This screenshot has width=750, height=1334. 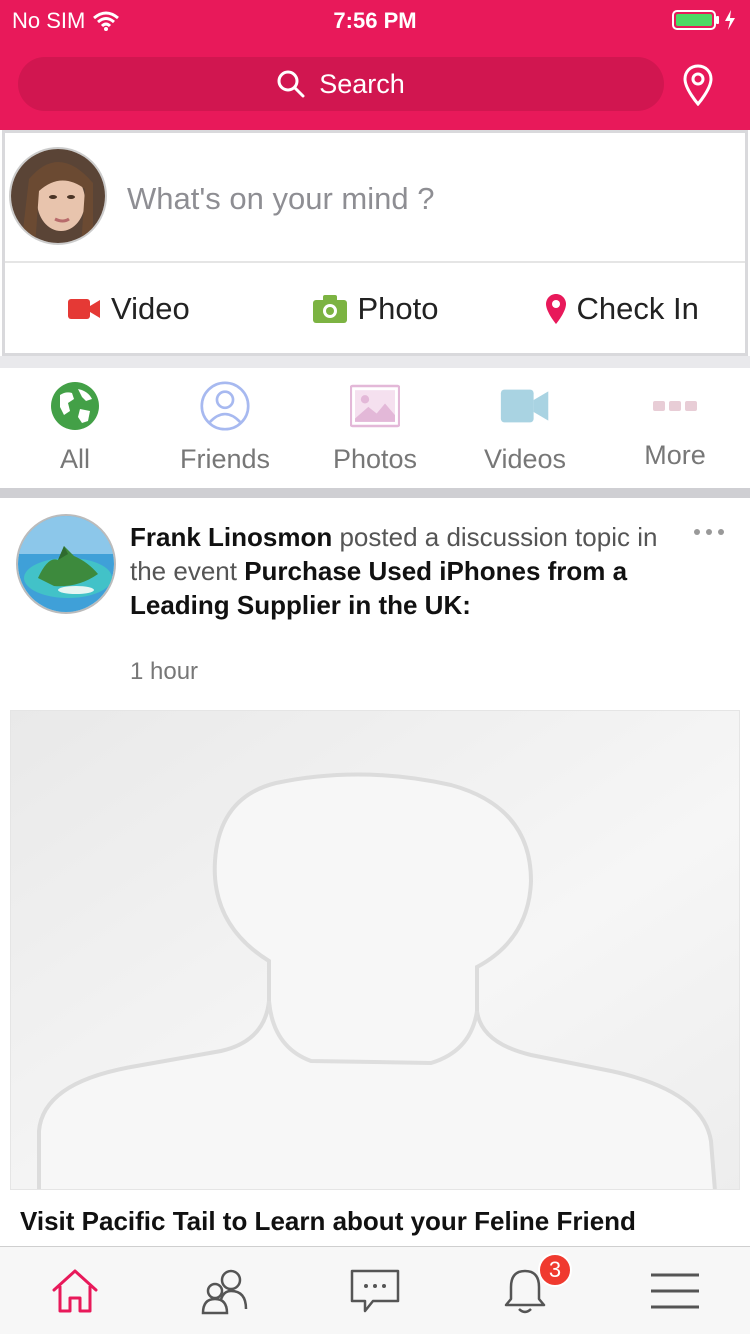 What do you see at coordinates (710, 532) in the screenshot?
I see `post-options-icon` at bounding box center [710, 532].